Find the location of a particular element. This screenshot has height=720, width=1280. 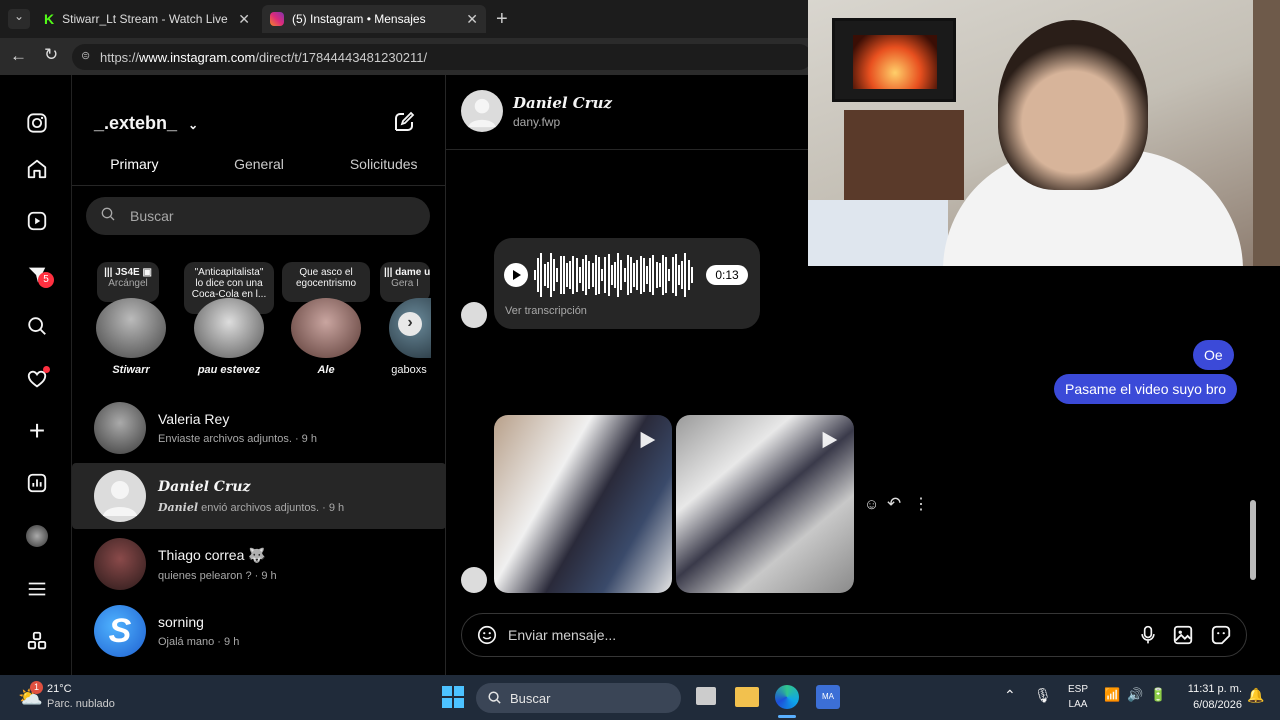

task-view-icon is located at coordinates (706, 696).